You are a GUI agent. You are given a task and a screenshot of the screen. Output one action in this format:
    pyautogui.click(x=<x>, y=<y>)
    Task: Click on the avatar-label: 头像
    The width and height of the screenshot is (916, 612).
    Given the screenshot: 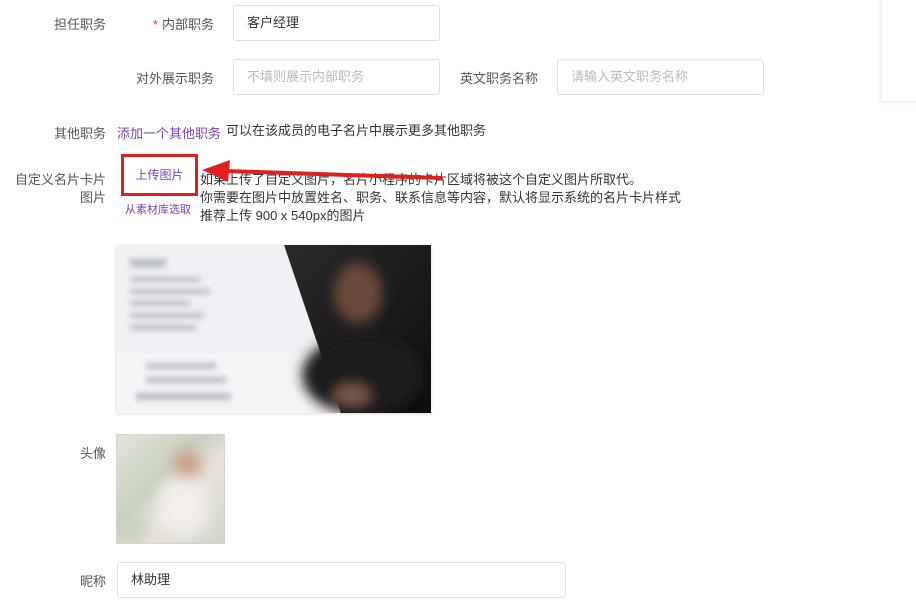 What is the action you would take?
    pyautogui.click(x=92, y=453)
    